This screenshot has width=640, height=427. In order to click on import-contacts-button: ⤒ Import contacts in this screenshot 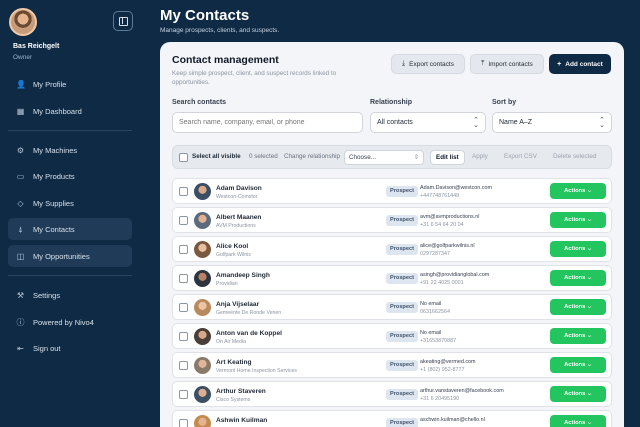, I will do `click(507, 64)`.